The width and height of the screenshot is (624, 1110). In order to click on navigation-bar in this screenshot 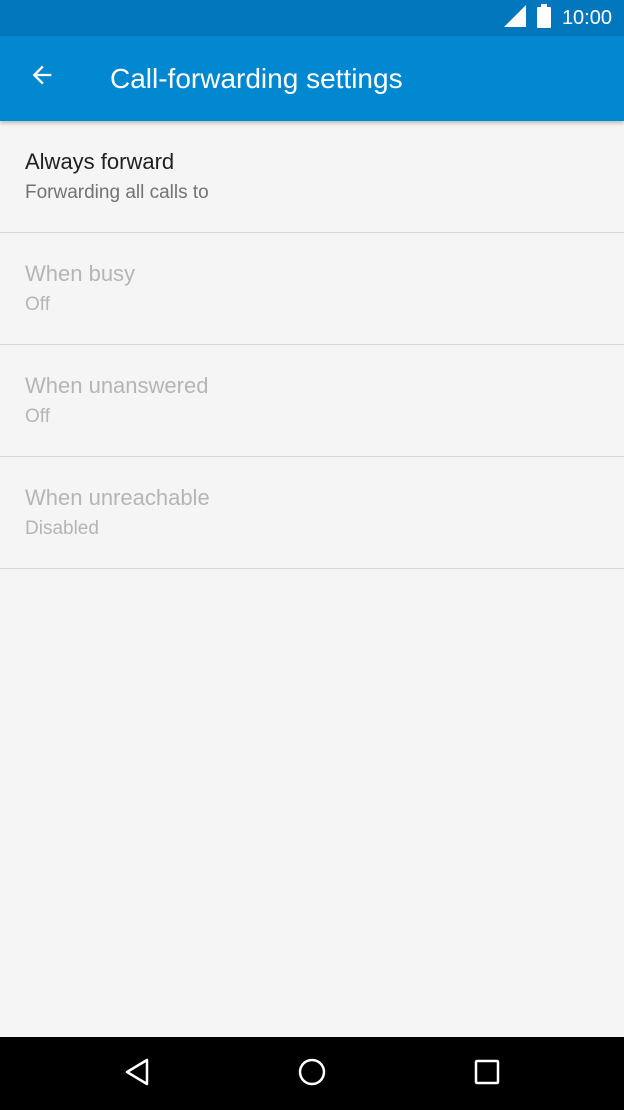, I will do `click(312, 1073)`.